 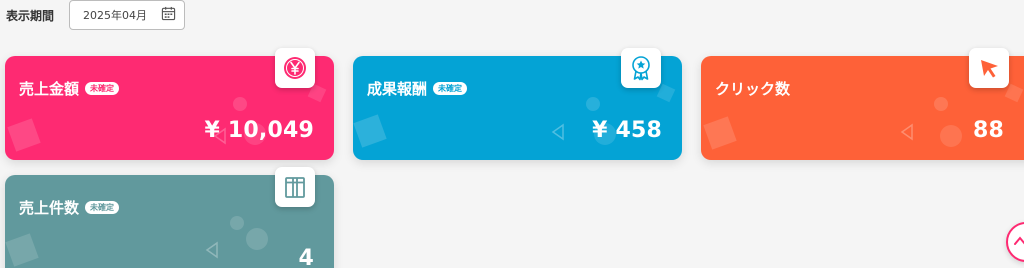 What do you see at coordinates (306, 257) in the screenshot?
I see `card-value: 4` at bounding box center [306, 257].